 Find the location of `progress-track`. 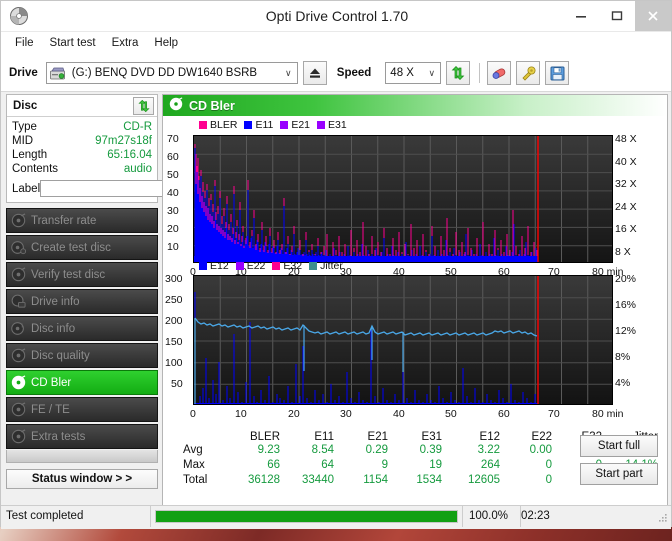

progress-track is located at coordinates (306, 516).